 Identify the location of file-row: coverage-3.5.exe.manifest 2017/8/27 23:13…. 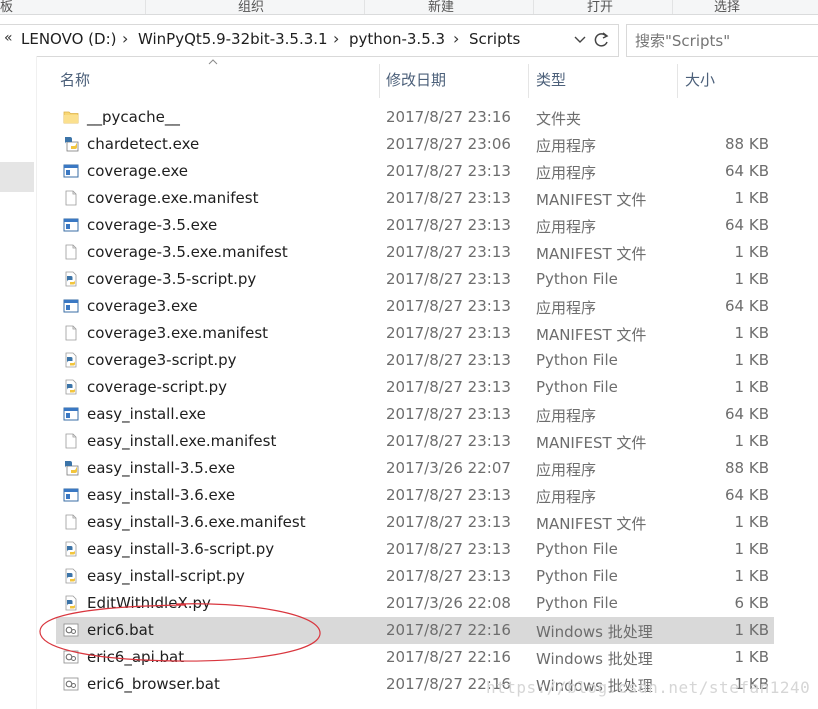
(415, 252).